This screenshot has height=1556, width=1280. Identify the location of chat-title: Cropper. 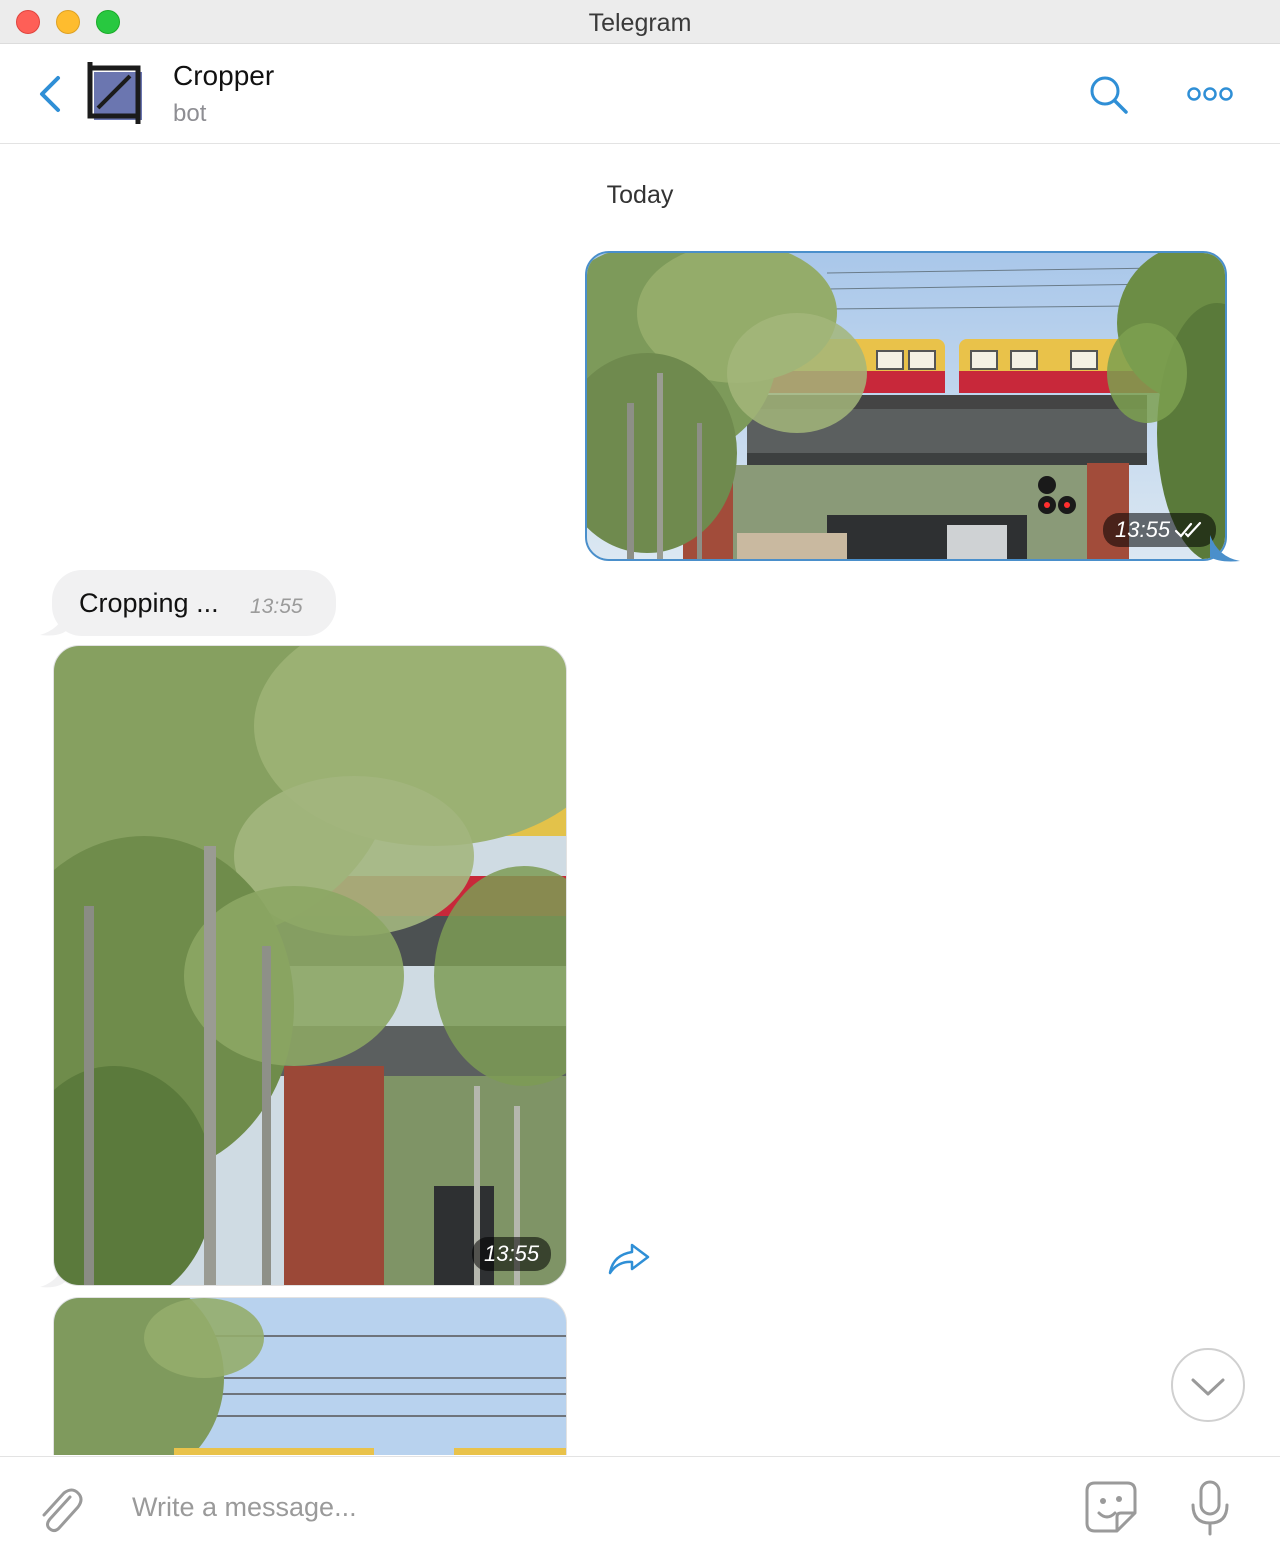
(223, 76).